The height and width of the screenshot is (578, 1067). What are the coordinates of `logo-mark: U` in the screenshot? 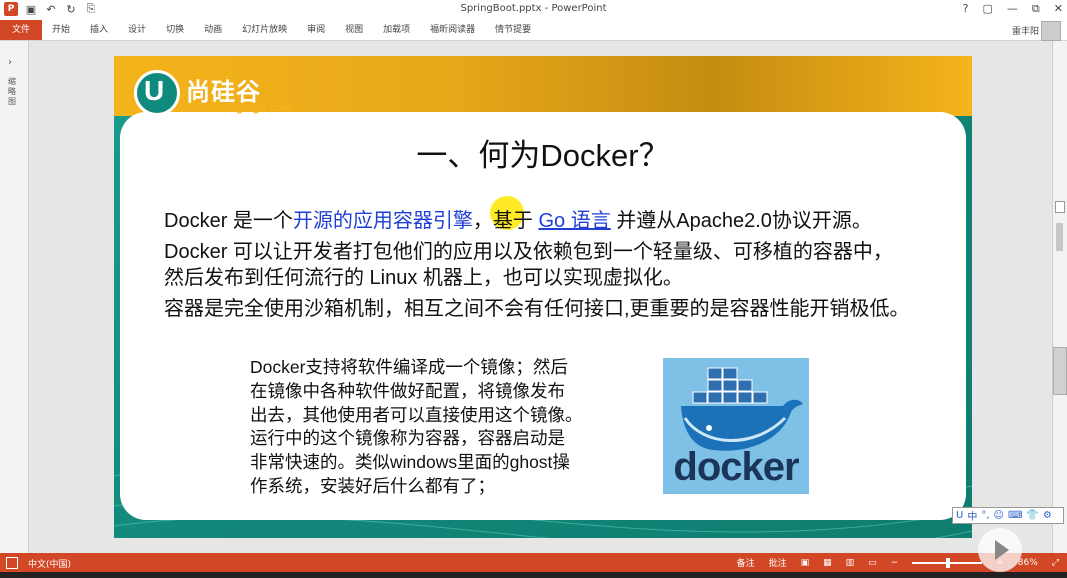 It's located at (157, 93).